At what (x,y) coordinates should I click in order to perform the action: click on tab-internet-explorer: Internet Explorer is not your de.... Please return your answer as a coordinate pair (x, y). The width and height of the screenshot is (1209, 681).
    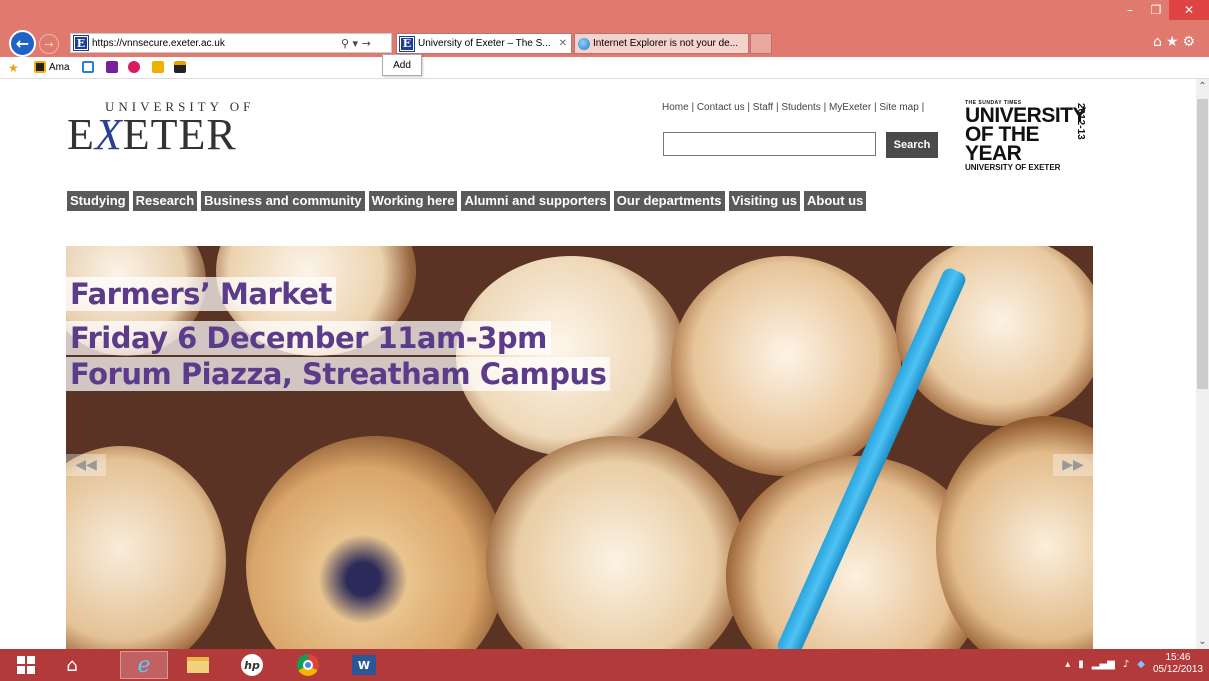
    Looking at the image, I should click on (661, 43).